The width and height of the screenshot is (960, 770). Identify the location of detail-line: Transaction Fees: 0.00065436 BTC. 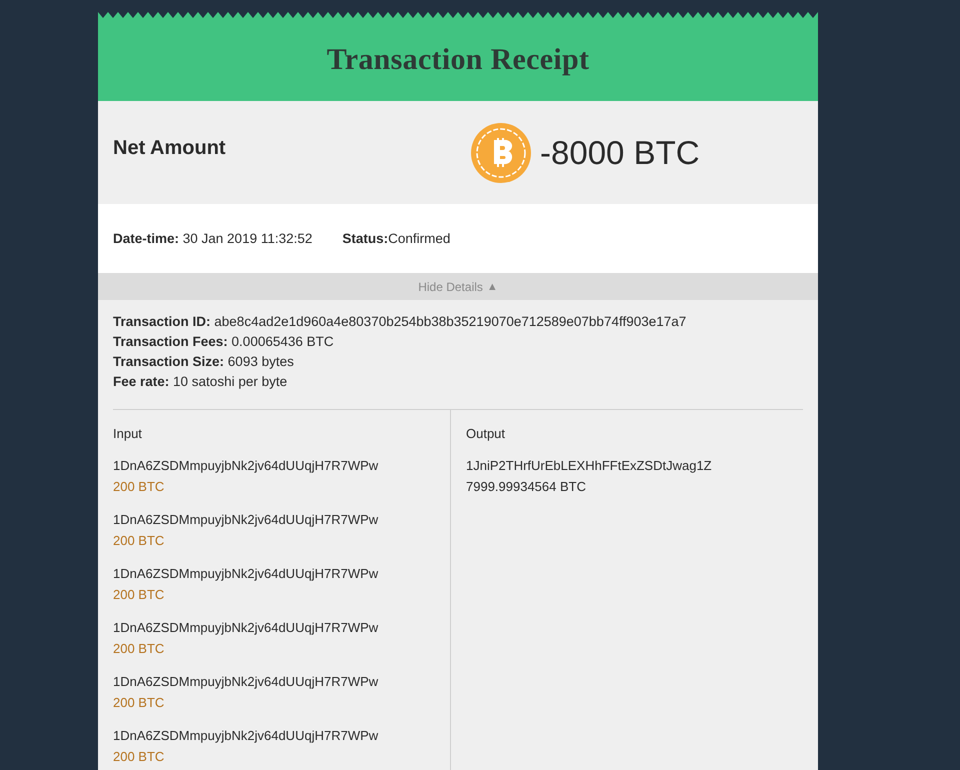
(224, 342).